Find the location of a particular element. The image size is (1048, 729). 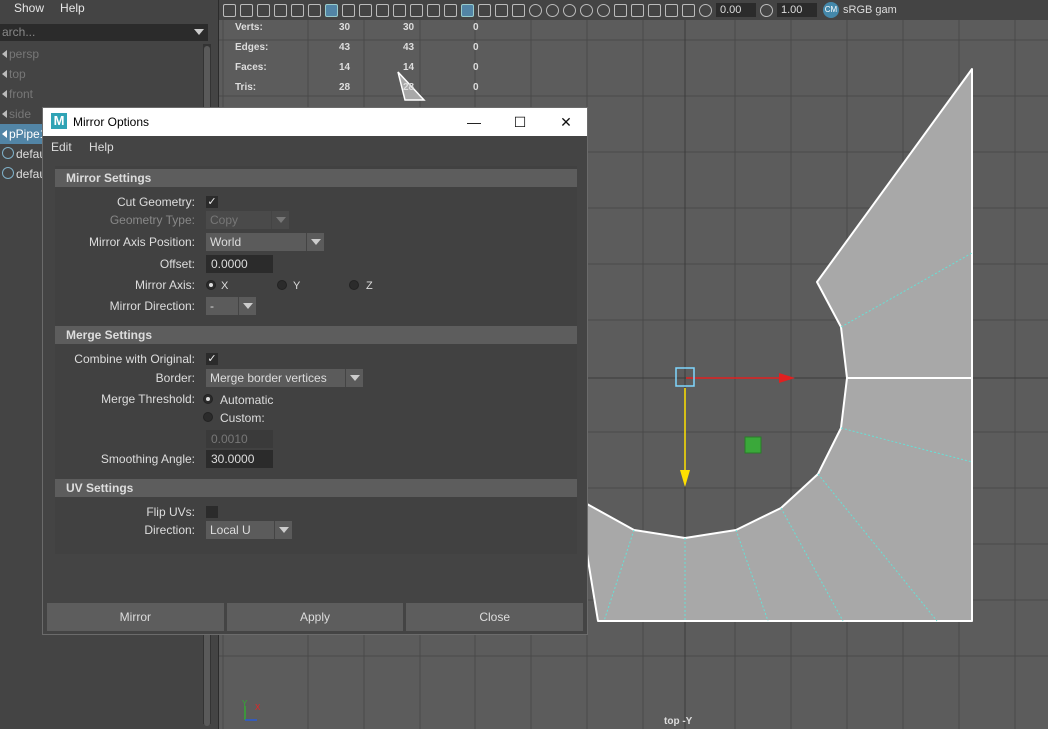

cut-geometry-checkbox: ✓ is located at coordinates (212, 202).